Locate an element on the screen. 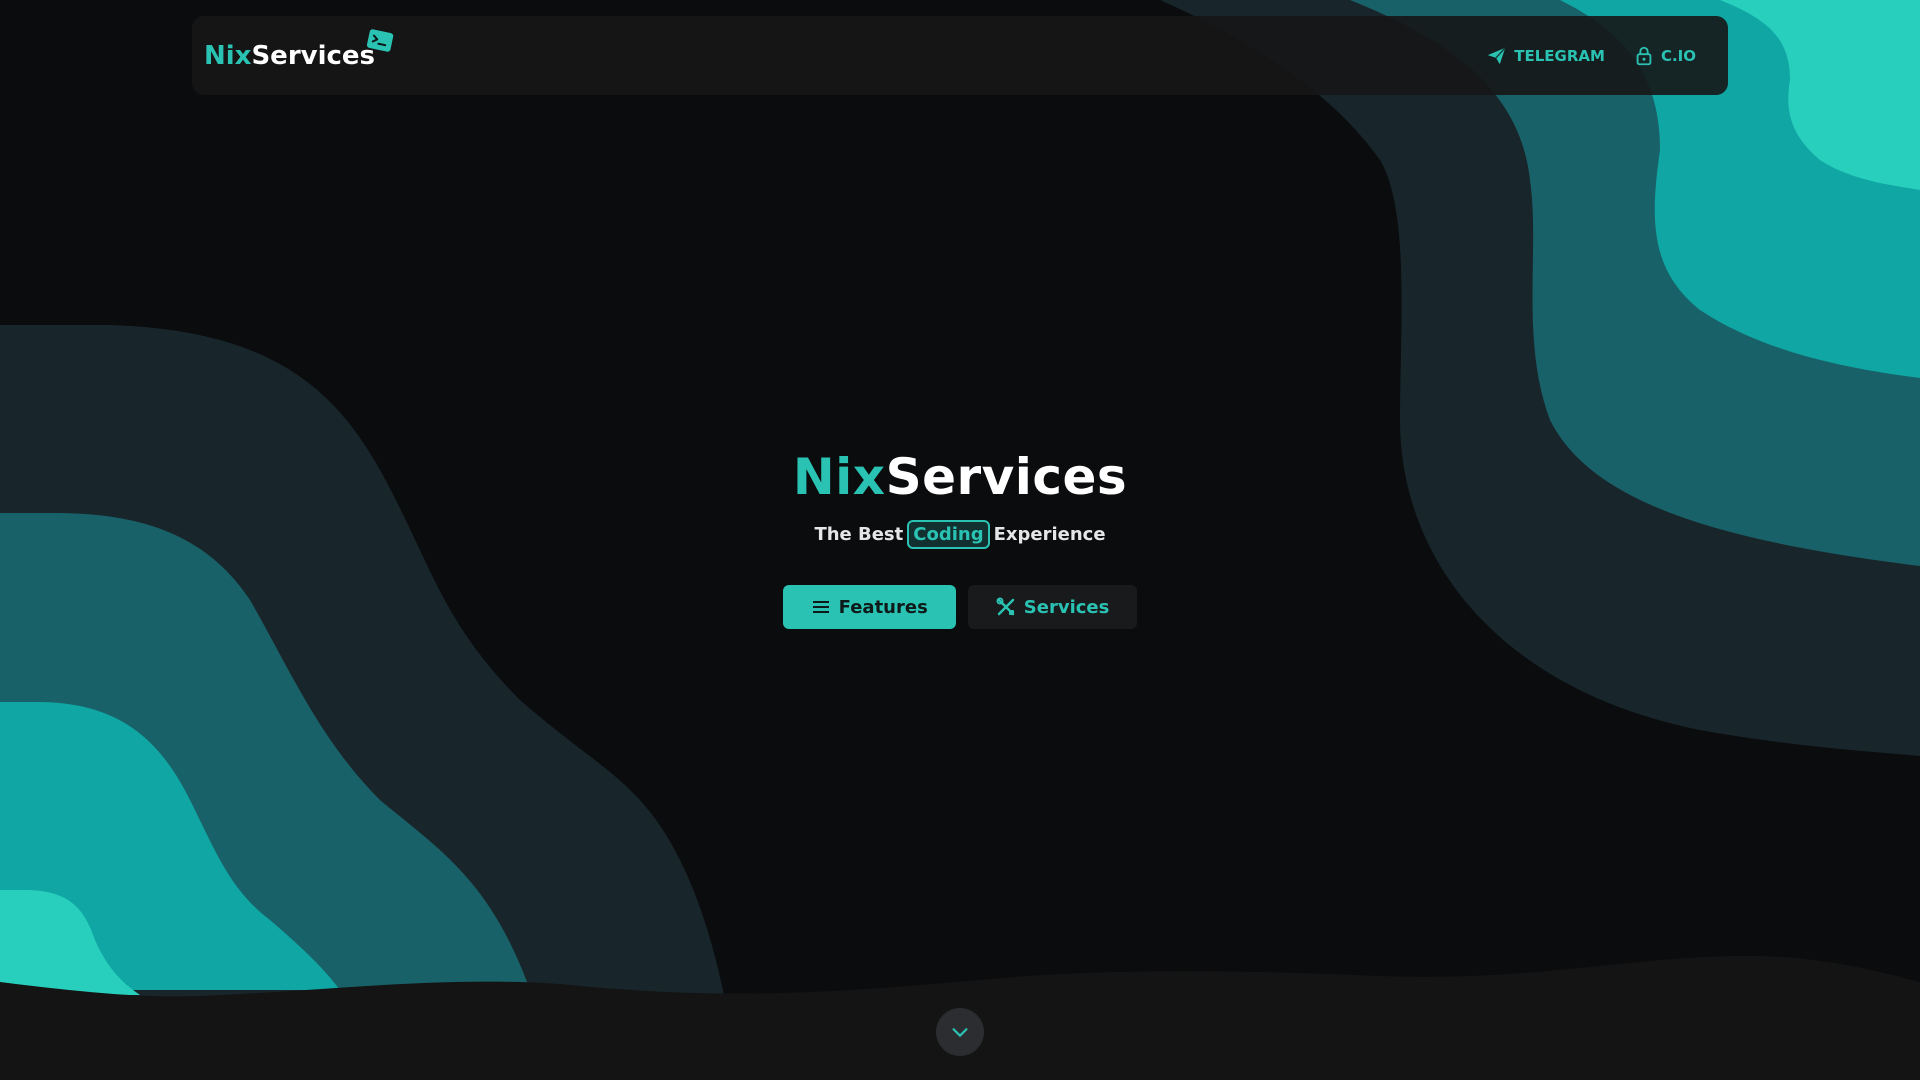 This screenshot has height=1080, width=1920. lock-icon is located at coordinates (1644, 55).